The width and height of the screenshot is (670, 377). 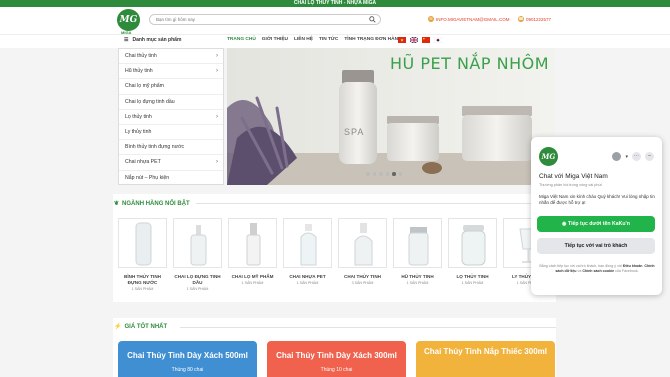 What do you see at coordinates (171, 163) in the screenshot?
I see `sidebar-item: Chai nhựa PET ›` at bounding box center [171, 163].